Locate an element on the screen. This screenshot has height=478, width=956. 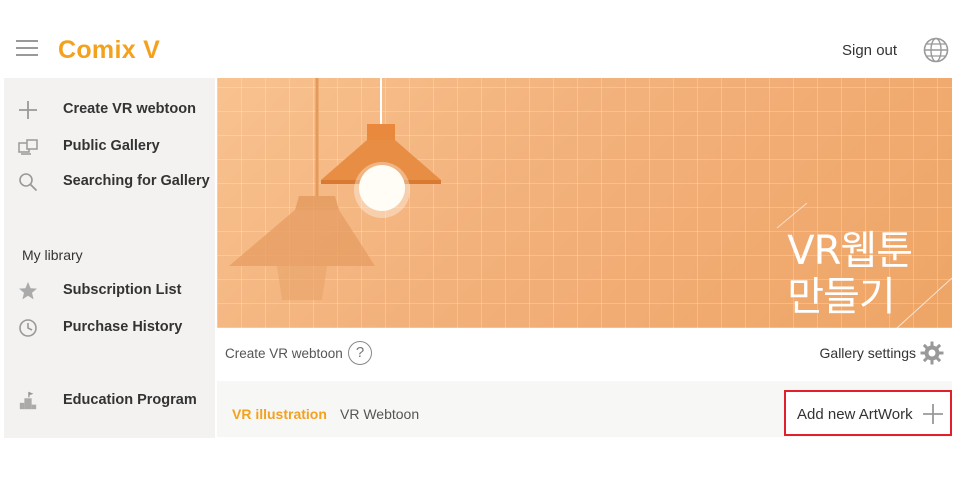
my-library-heading: My library is located at coordinates (52, 255).